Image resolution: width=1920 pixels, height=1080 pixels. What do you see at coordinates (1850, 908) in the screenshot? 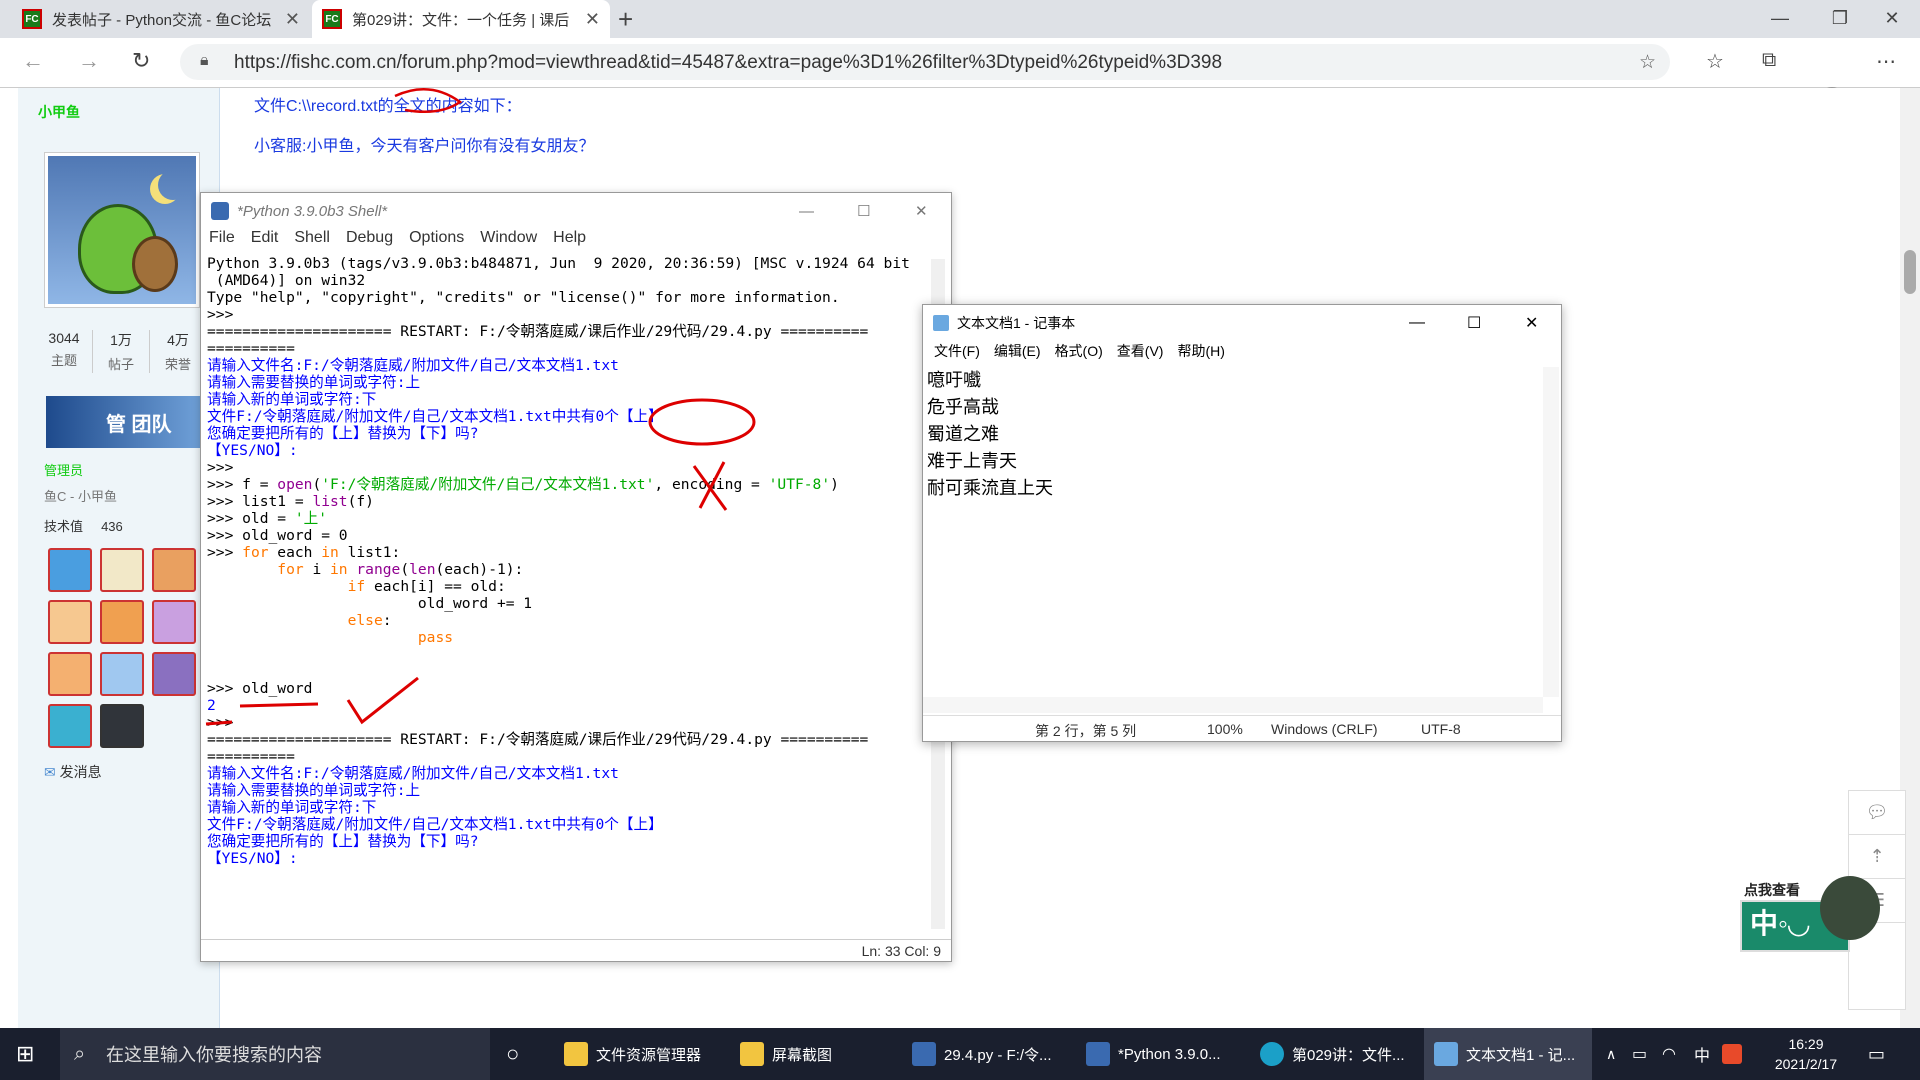
I see `pug-icon` at bounding box center [1850, 908].